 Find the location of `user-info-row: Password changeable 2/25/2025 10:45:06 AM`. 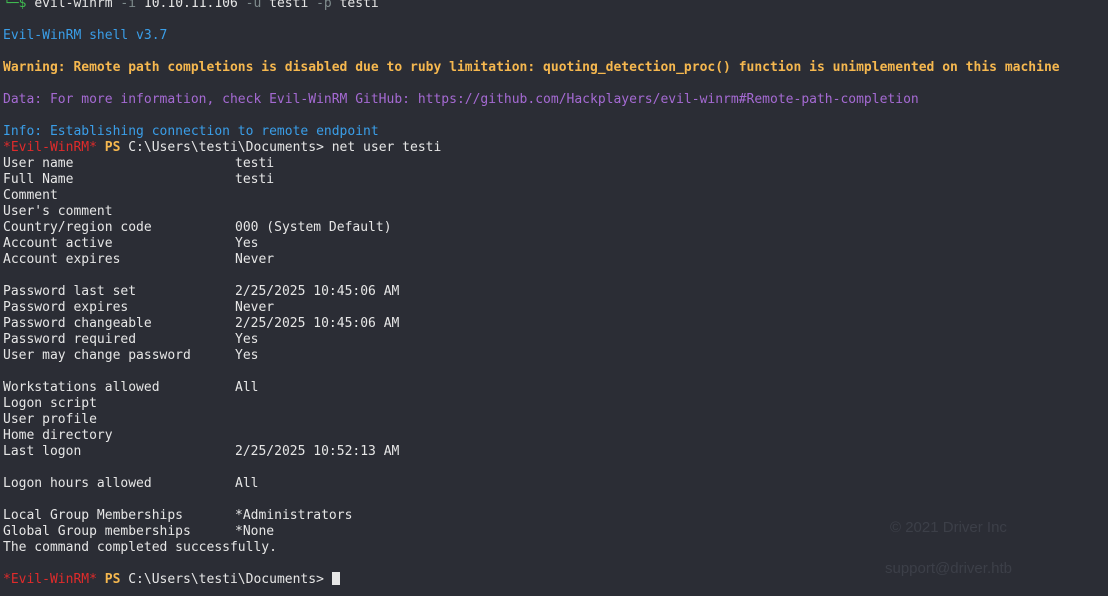

user-info-row: Password changeable 2/25/2025 10:45:06 AM is located at coordinates (555, 324).